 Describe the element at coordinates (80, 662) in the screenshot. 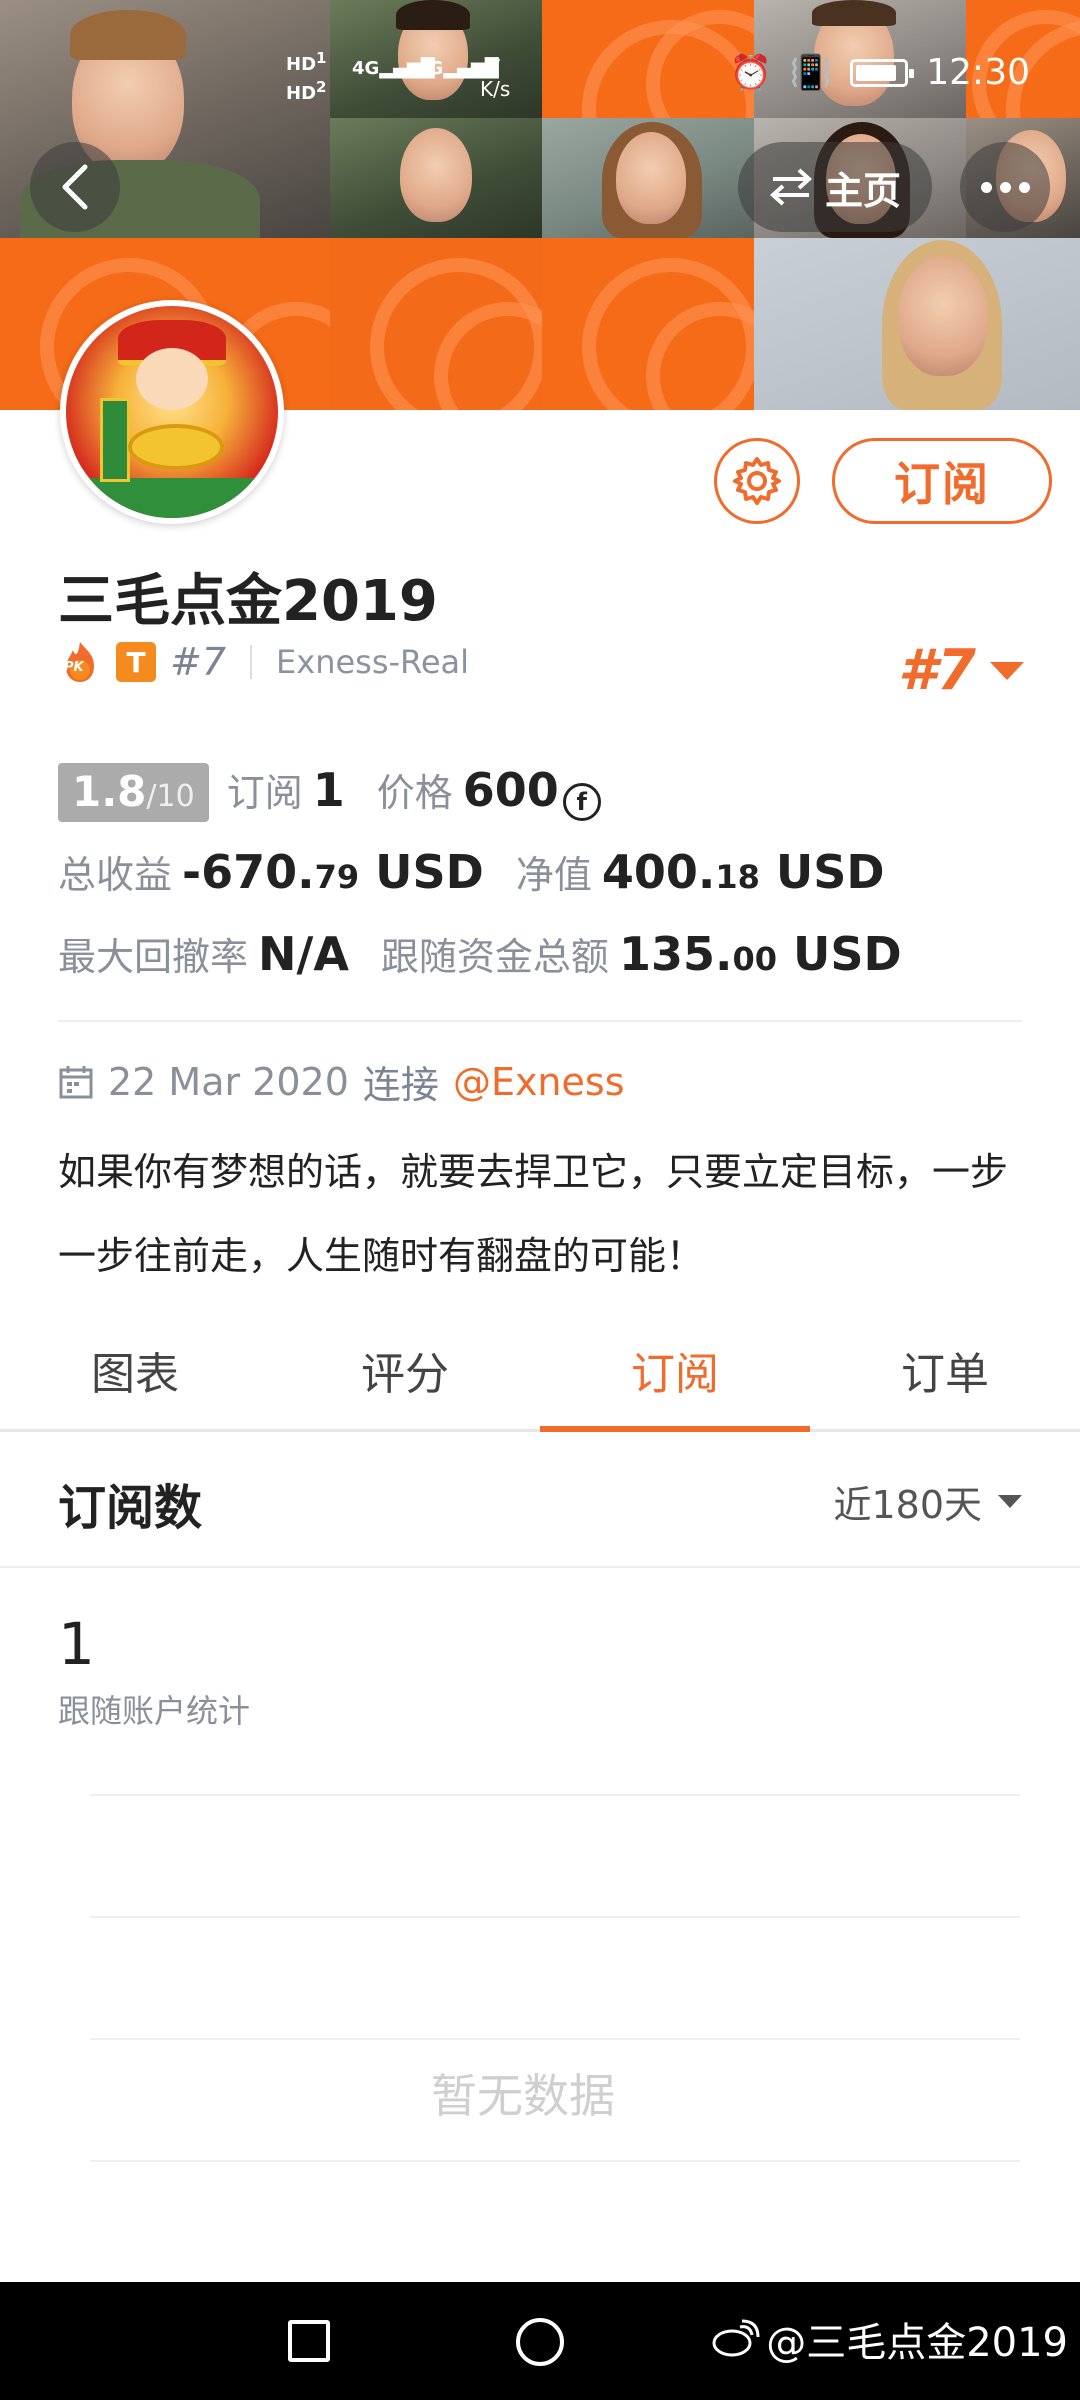

I see `pk-flame-icon: PK` at that location.